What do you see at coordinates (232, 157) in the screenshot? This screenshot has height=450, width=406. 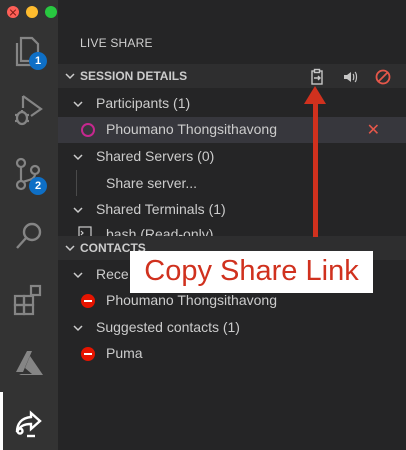 I see `shared-servers-group: Shared Servers (0)` at bounding box center [232, 157].